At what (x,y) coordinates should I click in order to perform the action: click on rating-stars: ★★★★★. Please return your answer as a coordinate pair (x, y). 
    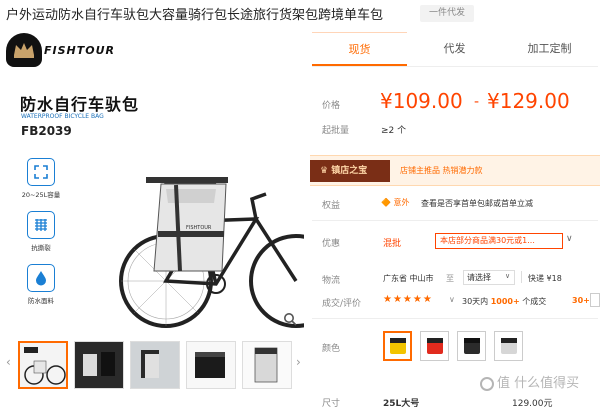
    Looking at the image, I should click on (408, 299).